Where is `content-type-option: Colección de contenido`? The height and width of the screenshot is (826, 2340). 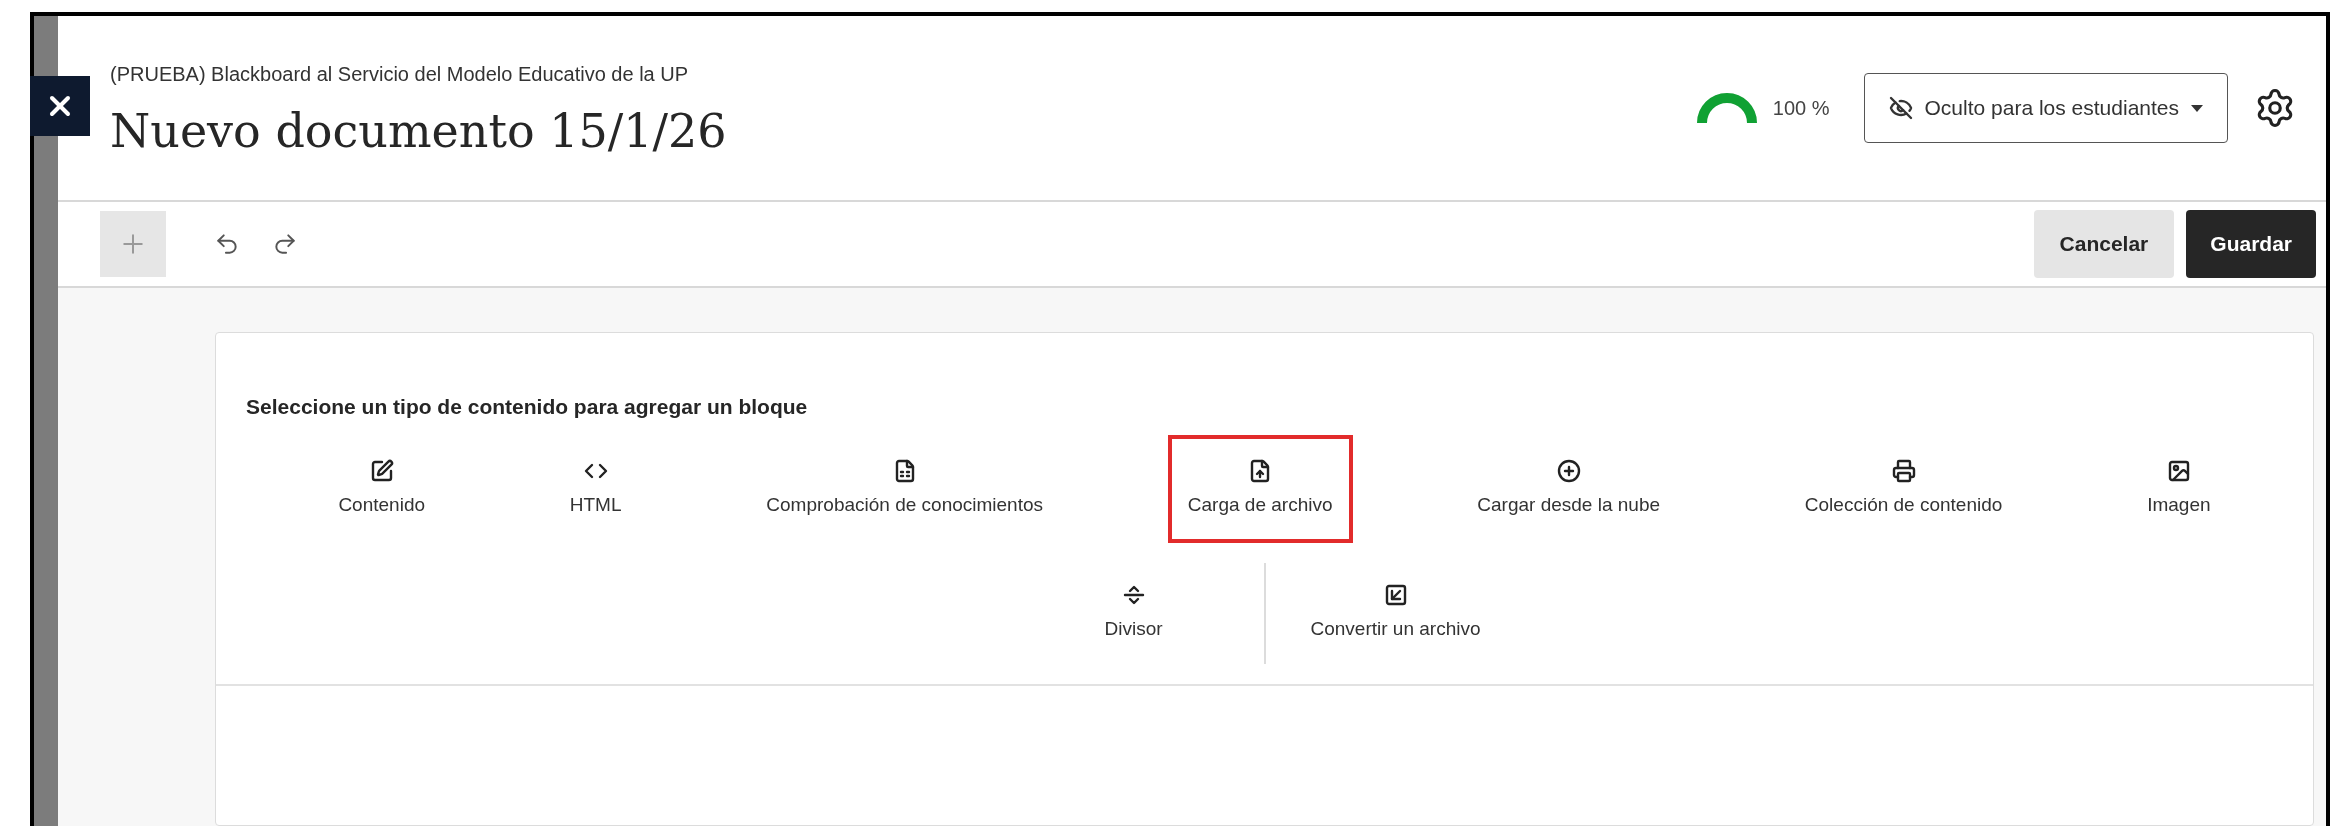
content-type-option: Colección de contenido is located at coordinates (1903, 488).